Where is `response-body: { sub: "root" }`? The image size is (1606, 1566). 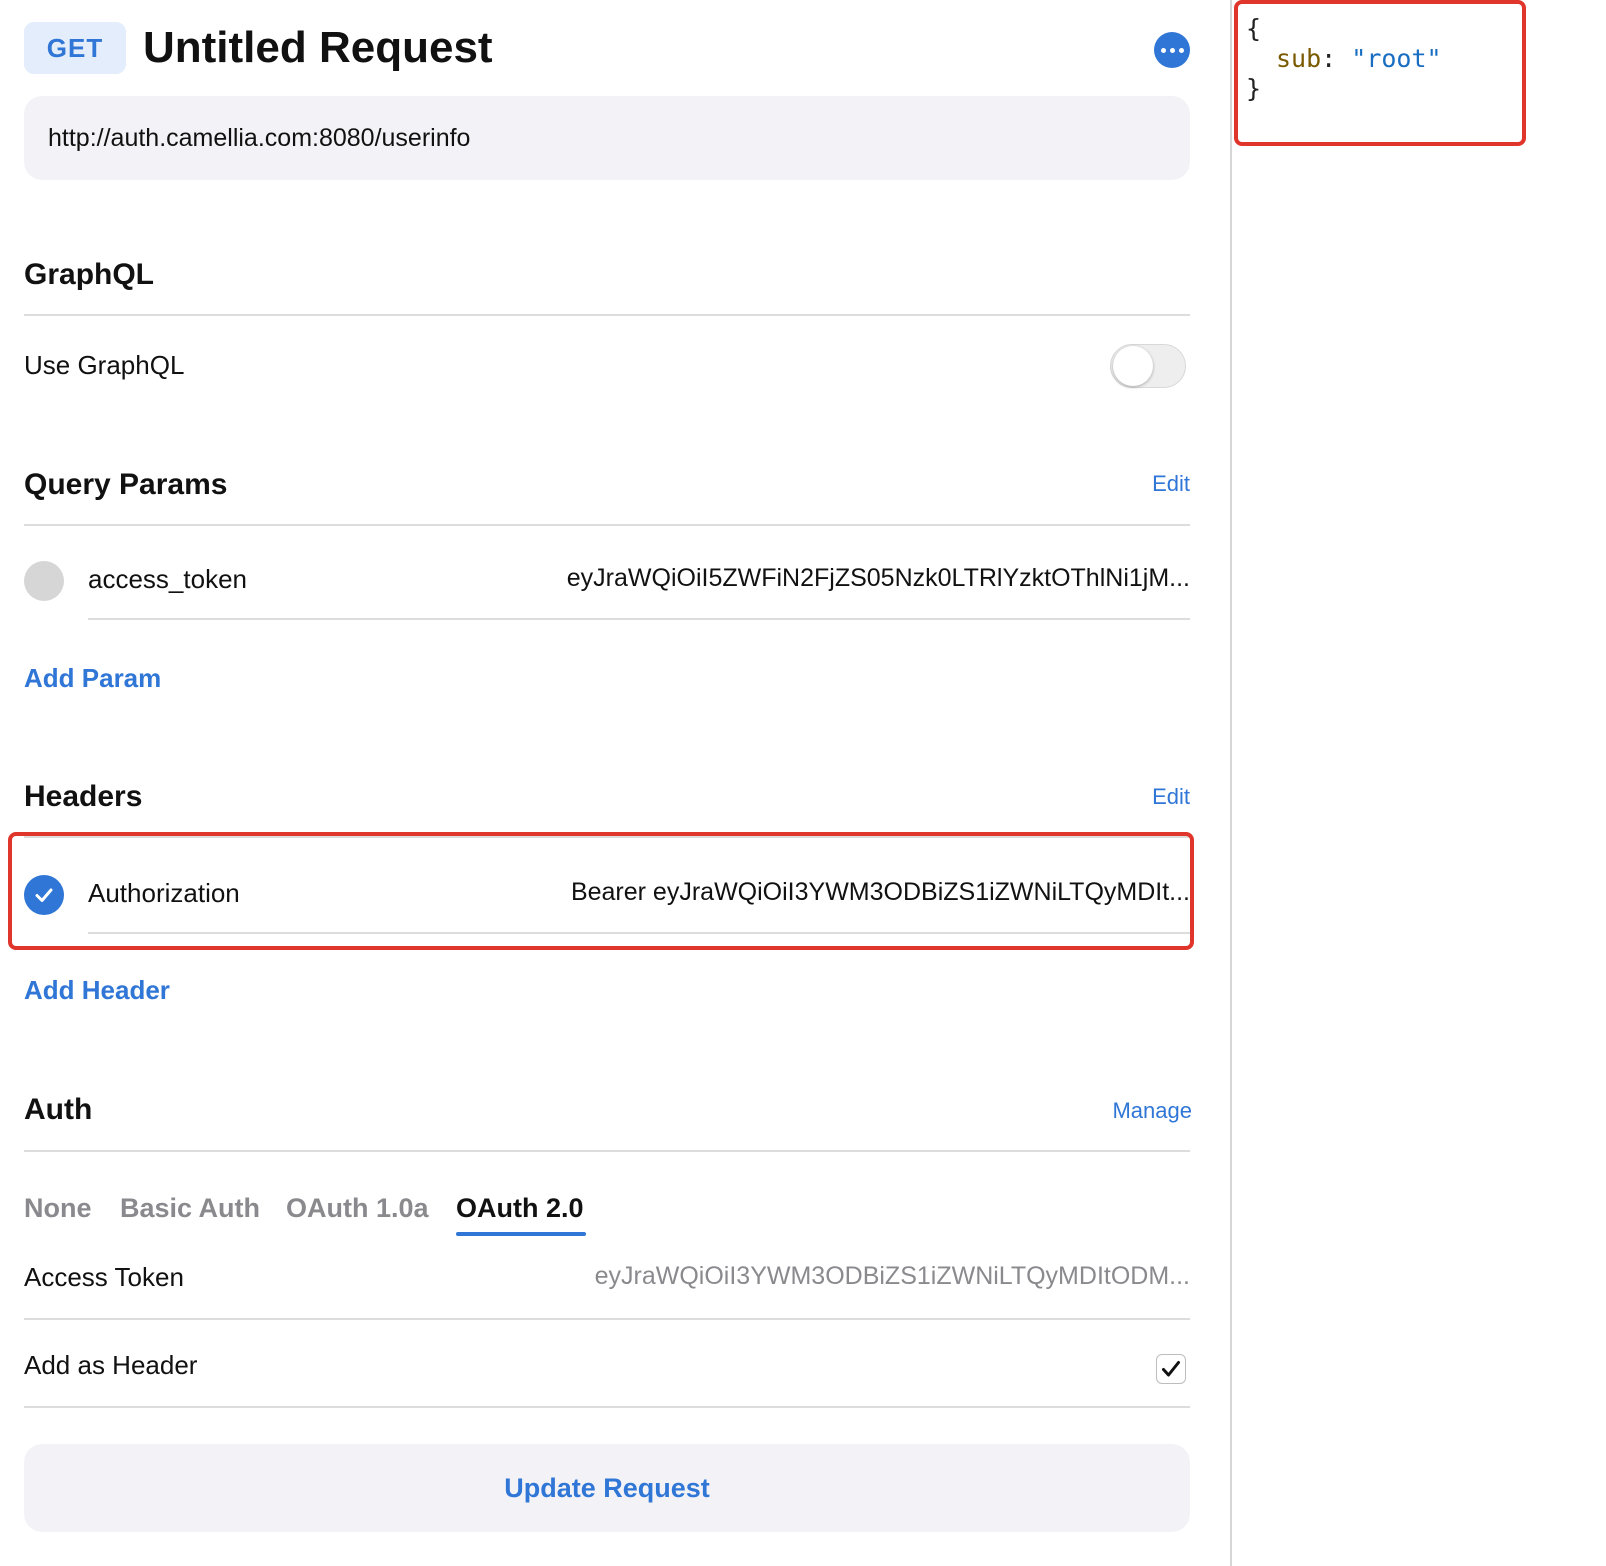
response-body: { sub: "root" } is located at coordinates (1344, 59).